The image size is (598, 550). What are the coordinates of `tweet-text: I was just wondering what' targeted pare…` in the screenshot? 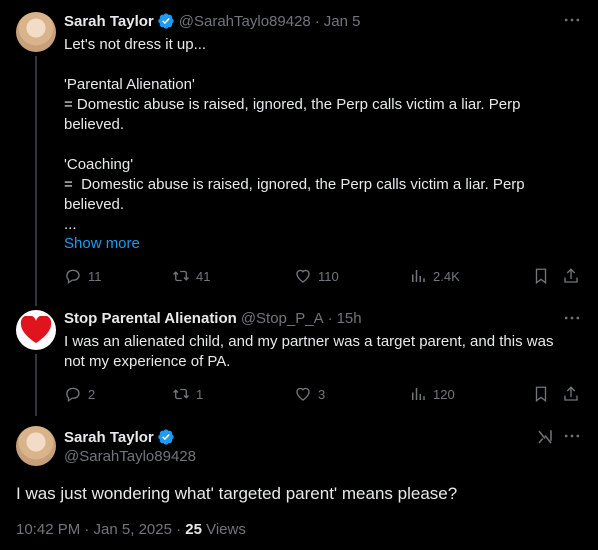 It's located at (237, 493).